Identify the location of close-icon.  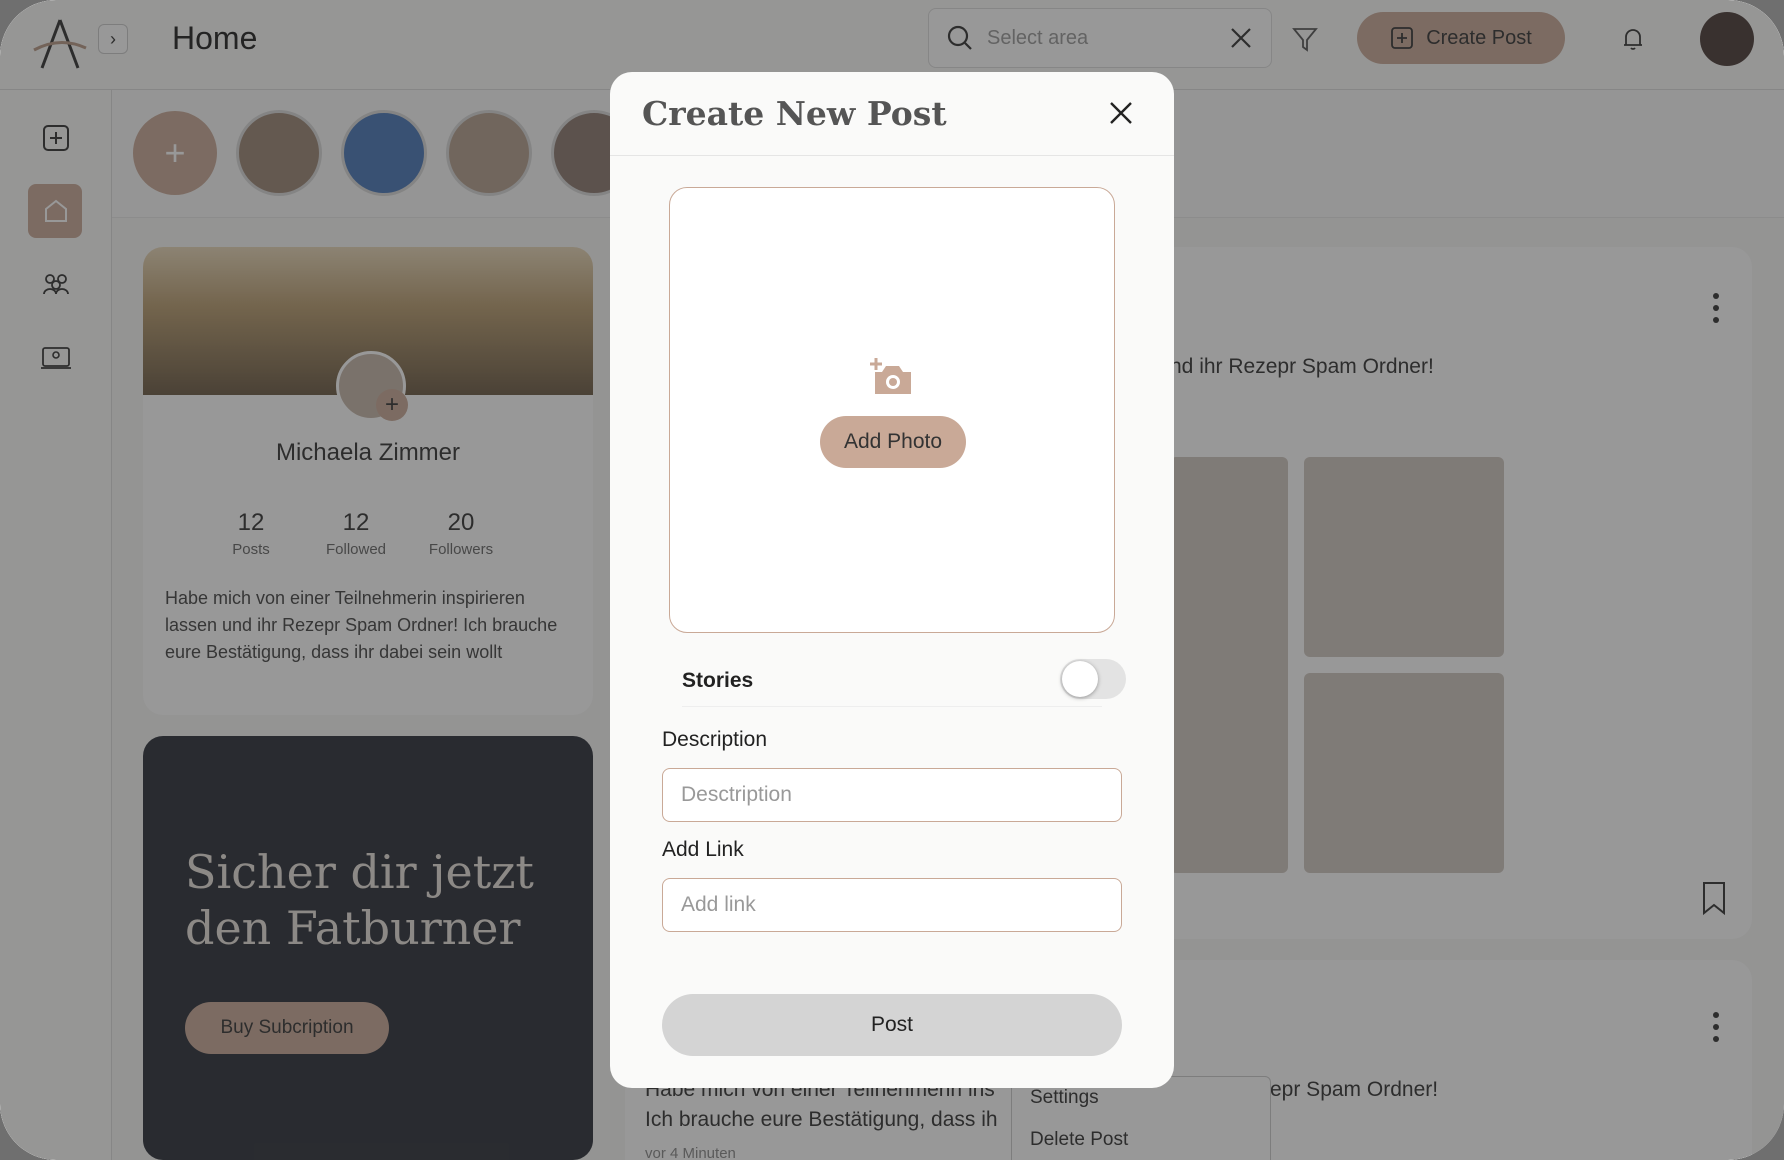
(1121, 113).